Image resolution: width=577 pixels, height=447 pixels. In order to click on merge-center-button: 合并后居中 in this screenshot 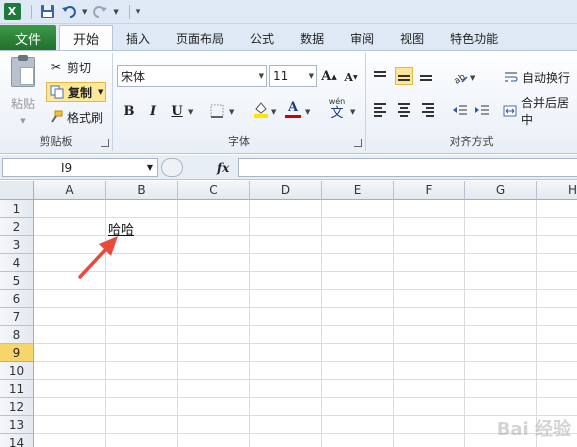, I will do `click(540, 111)`.